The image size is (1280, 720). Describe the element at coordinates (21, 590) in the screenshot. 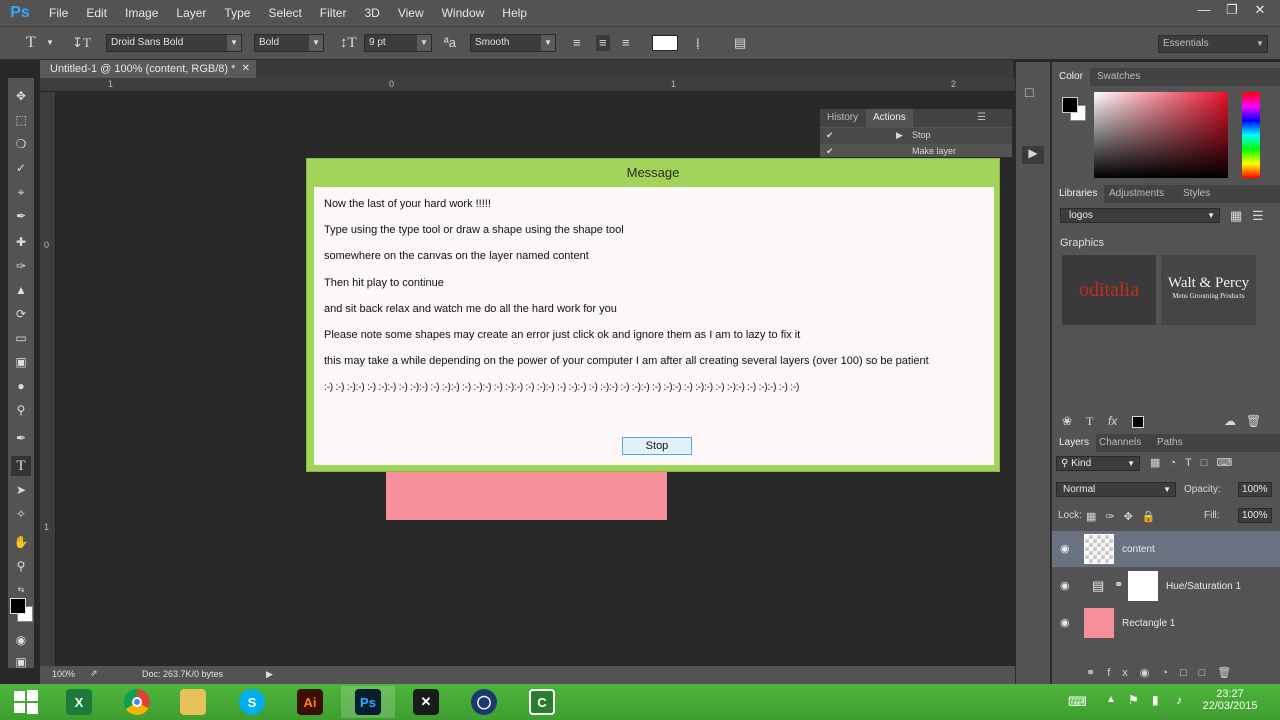

I see `swap-colors-icon: ⇆` at that location.